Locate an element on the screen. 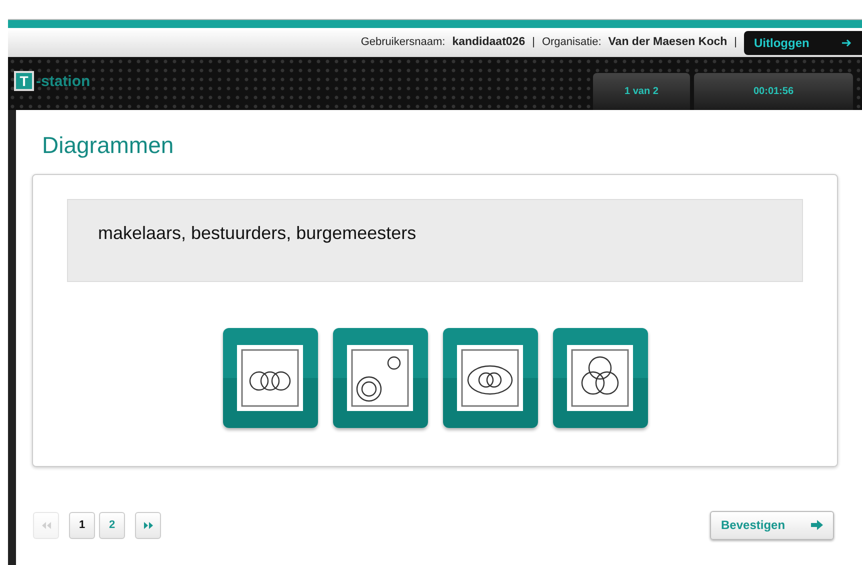 The image size is (862, 565). logo-text: -station is located at coordinates (63, 82).